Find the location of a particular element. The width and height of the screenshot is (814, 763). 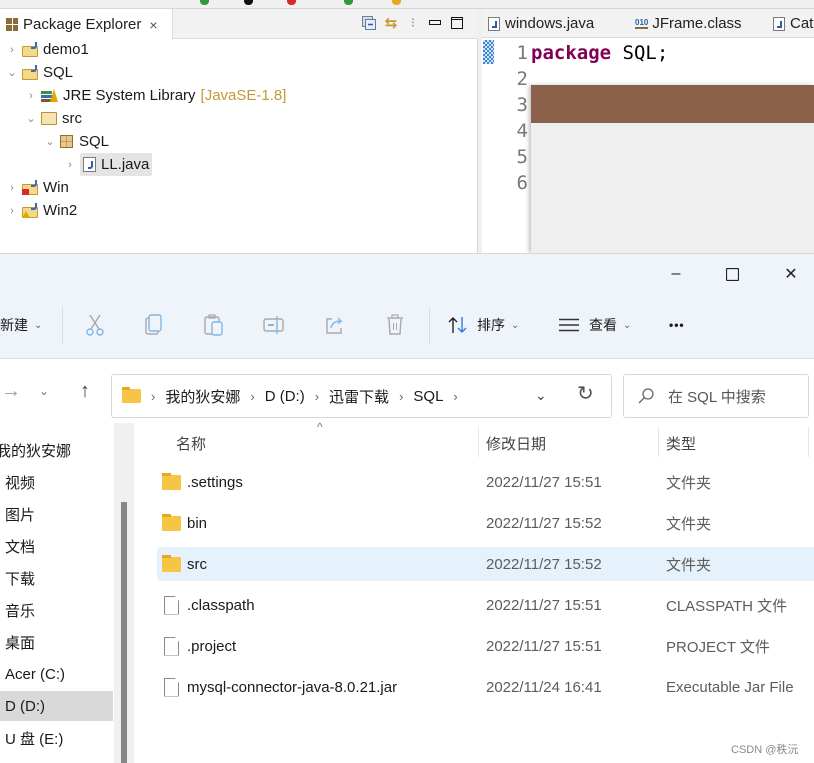

address-history-dropdown: ⌄ is located at coordinates (541, 395).